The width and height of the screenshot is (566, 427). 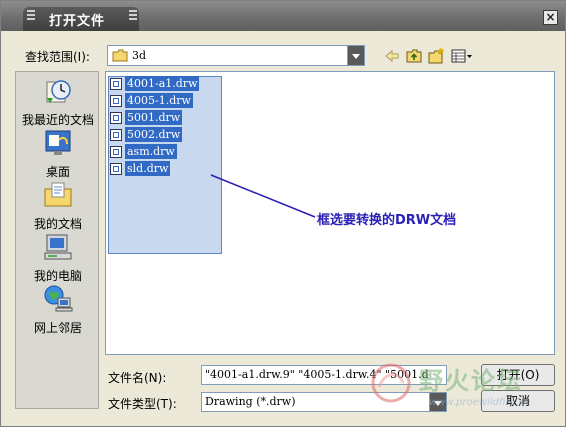 I want to click on file-name: 5002.drw, so click(x=154, y=134).